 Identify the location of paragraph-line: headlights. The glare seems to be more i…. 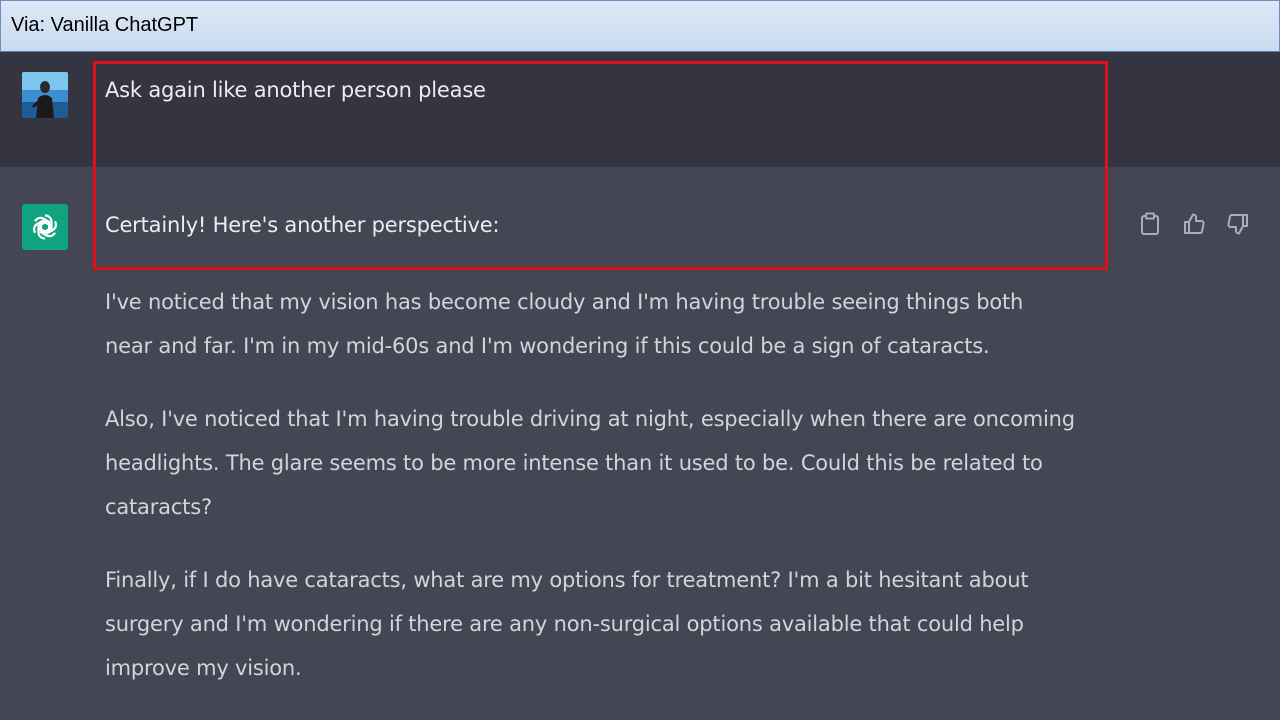
(574, 463).